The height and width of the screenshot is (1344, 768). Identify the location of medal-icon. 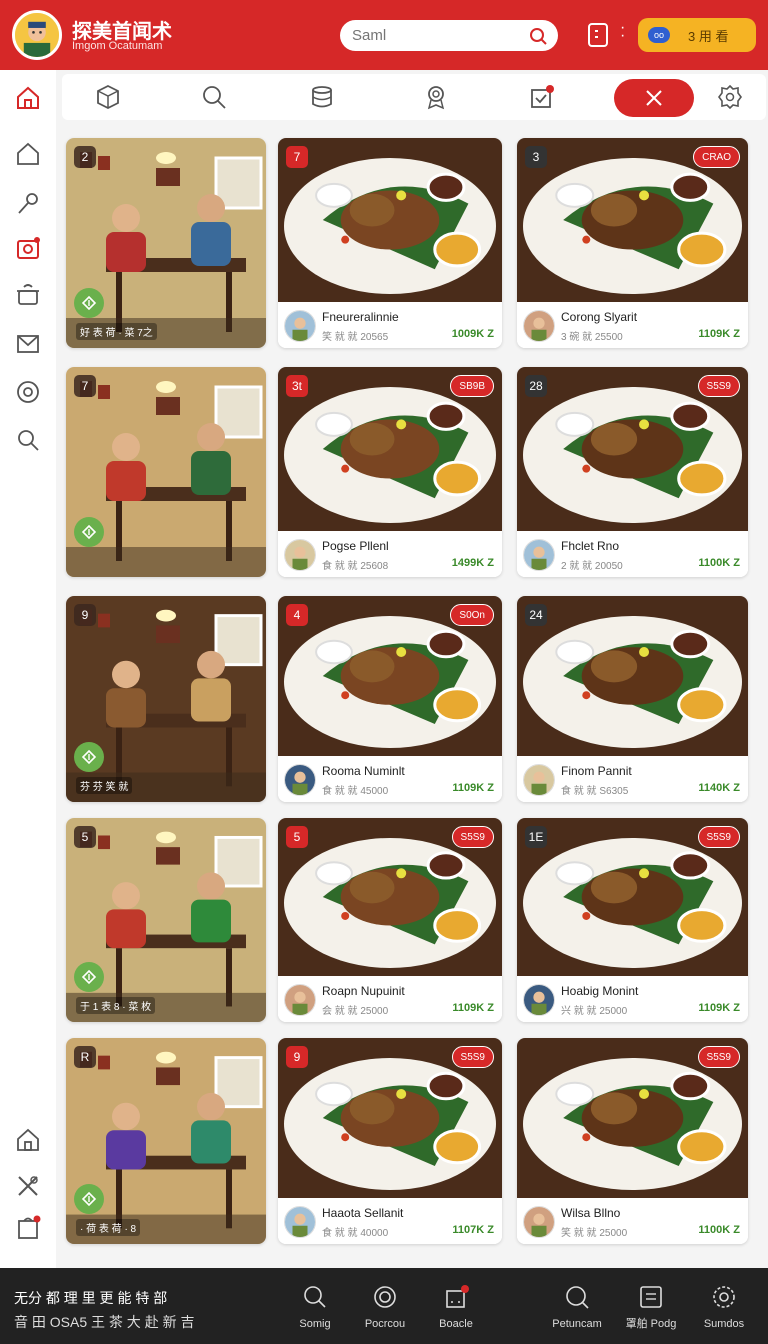
(436, 97).